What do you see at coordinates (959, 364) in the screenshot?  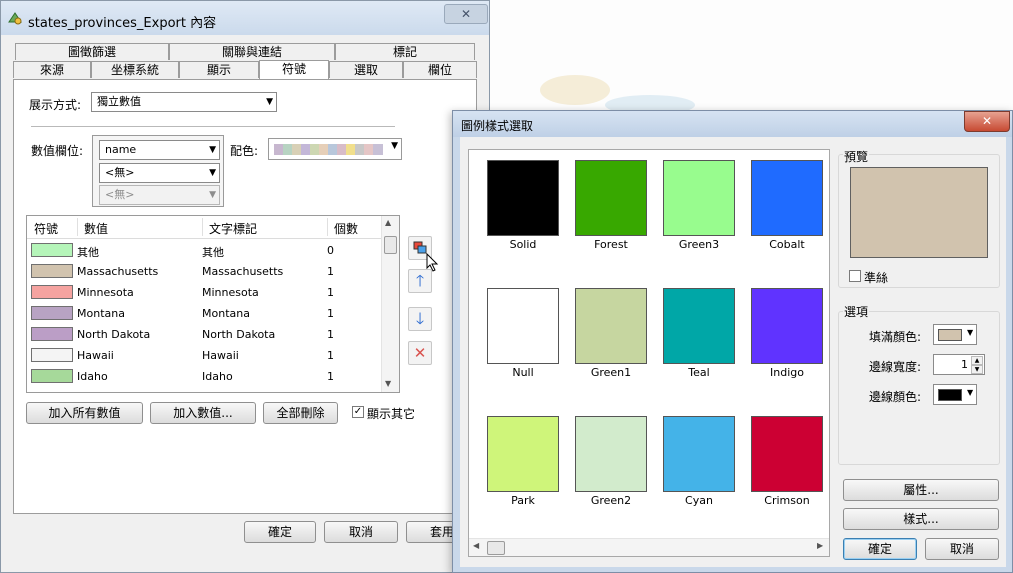 I see `line-width-spinner: 1 ▲ ▼` at bounding box center [959, 364].